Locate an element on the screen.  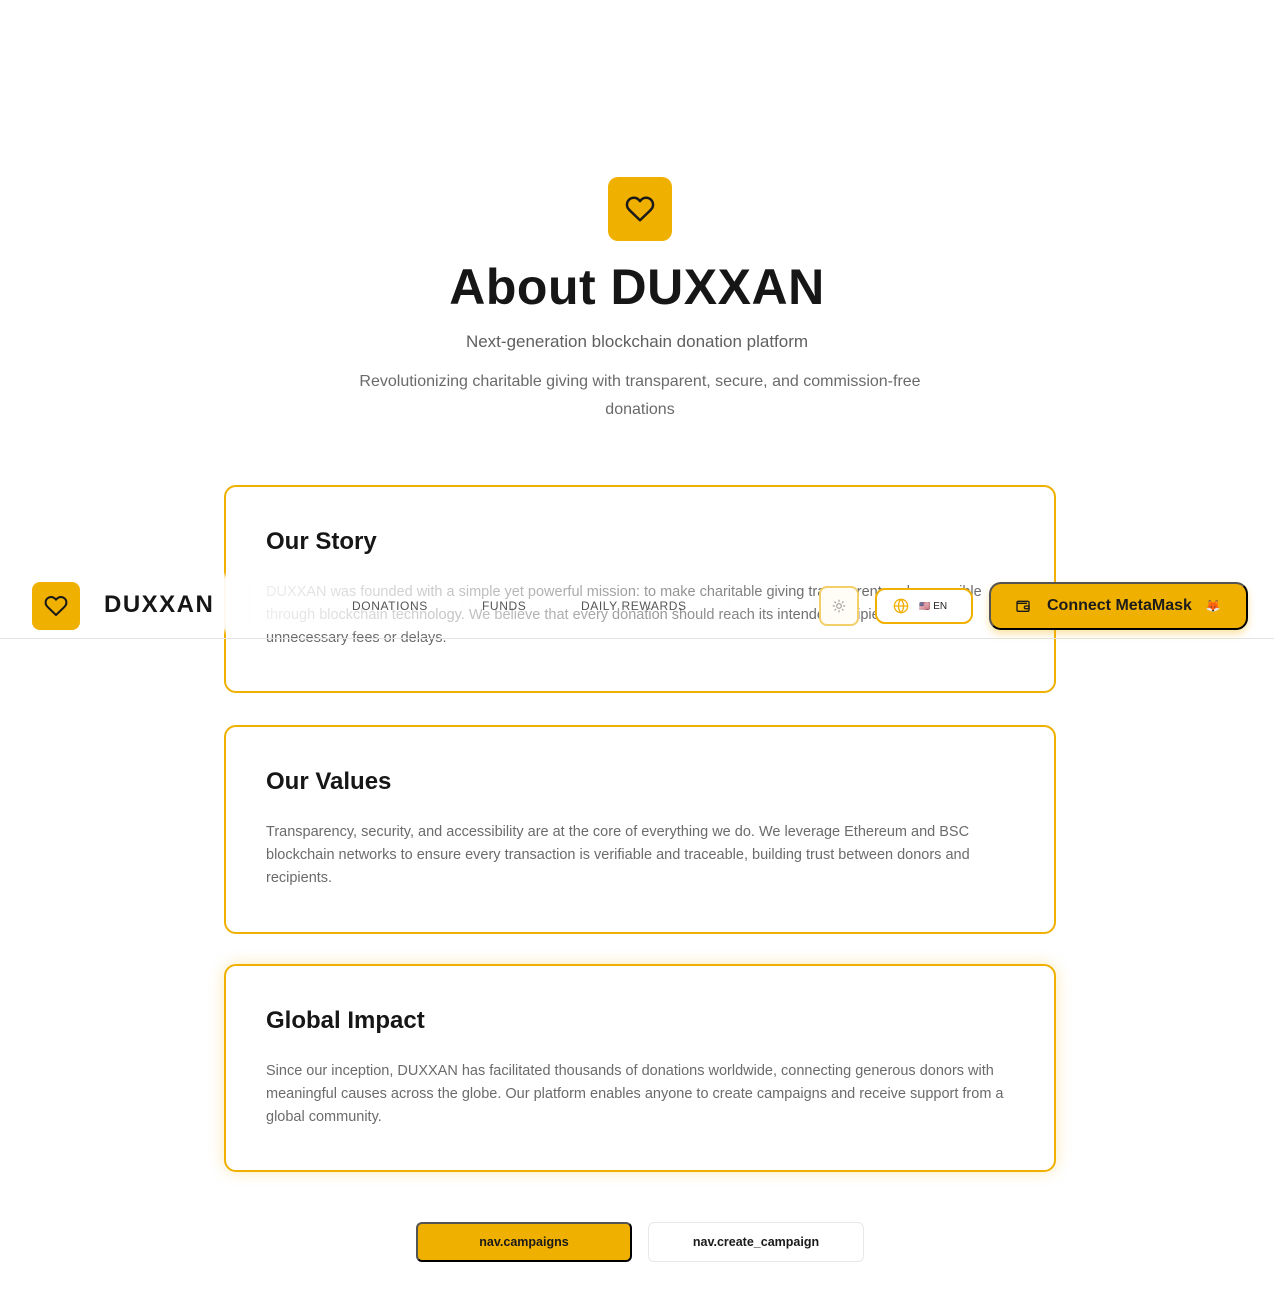
language-selector: 🇺🇸 EN is located at coordinates (924, 606).